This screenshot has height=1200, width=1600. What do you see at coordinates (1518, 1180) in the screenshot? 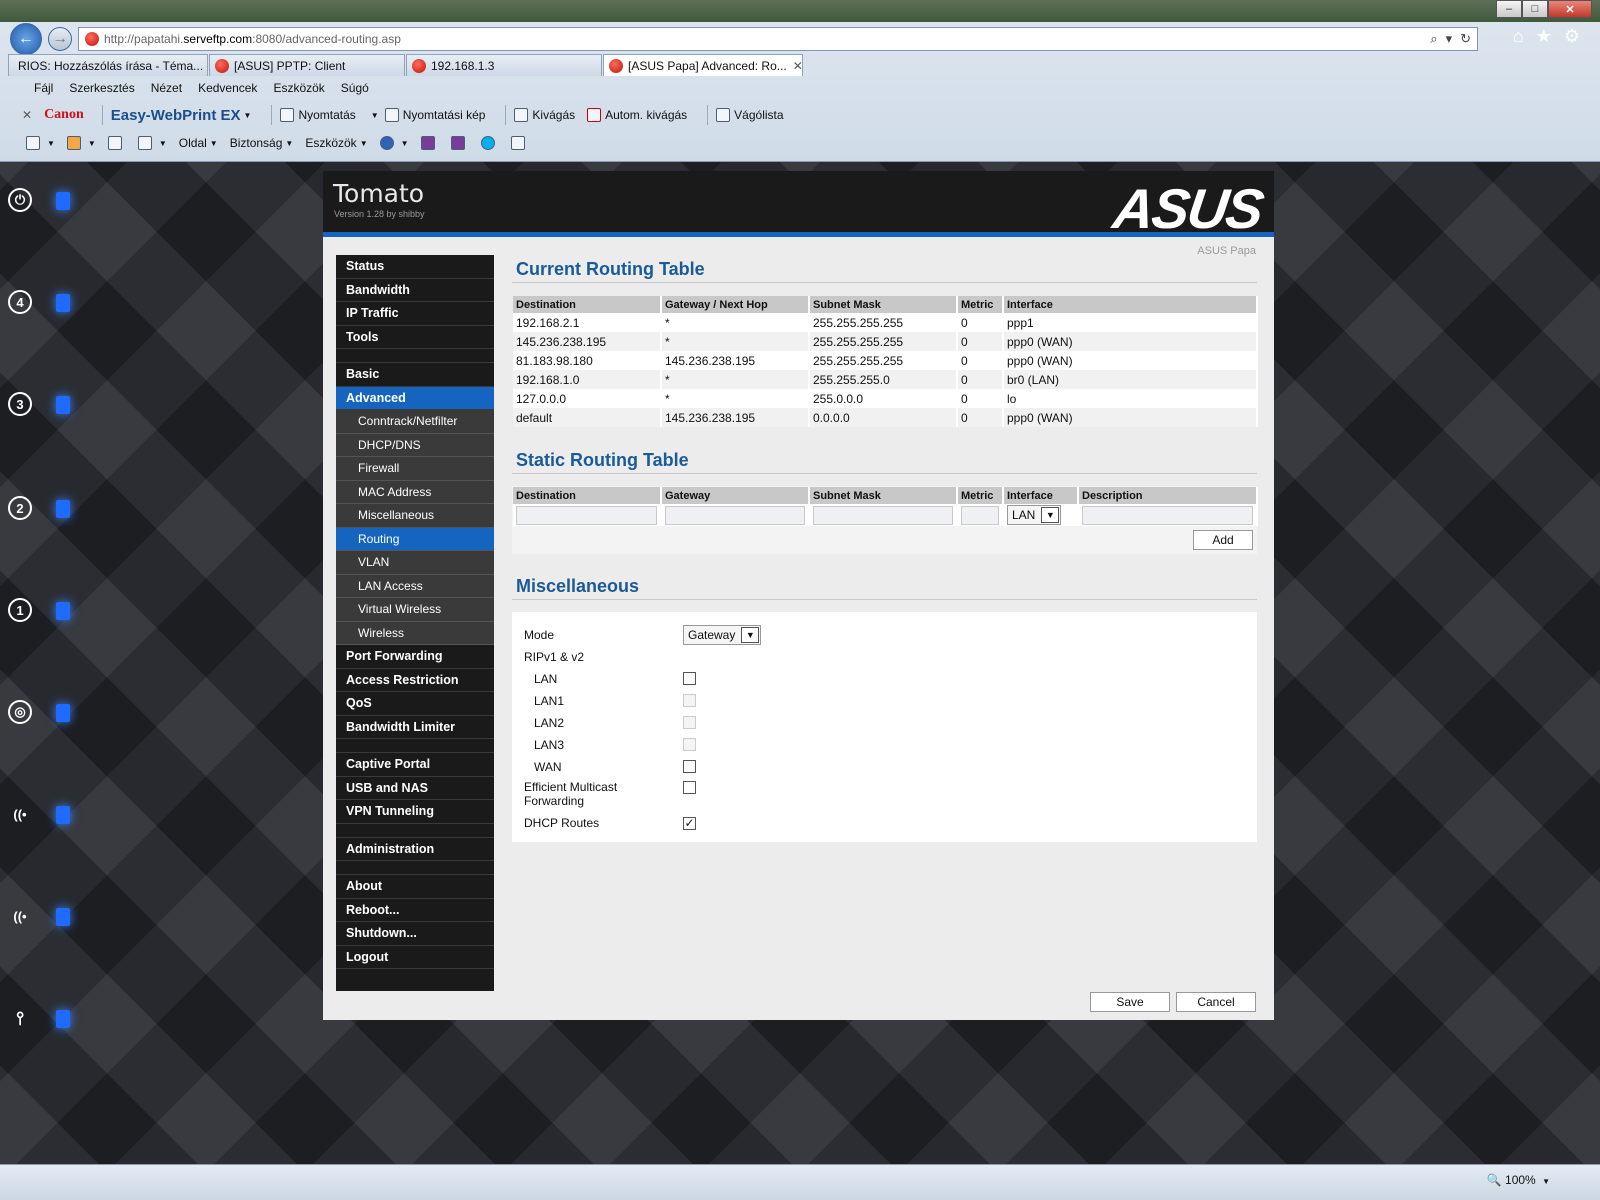
I see `zoom-level: 🔍 100% ▼` at bounding box center [1518, 1180].